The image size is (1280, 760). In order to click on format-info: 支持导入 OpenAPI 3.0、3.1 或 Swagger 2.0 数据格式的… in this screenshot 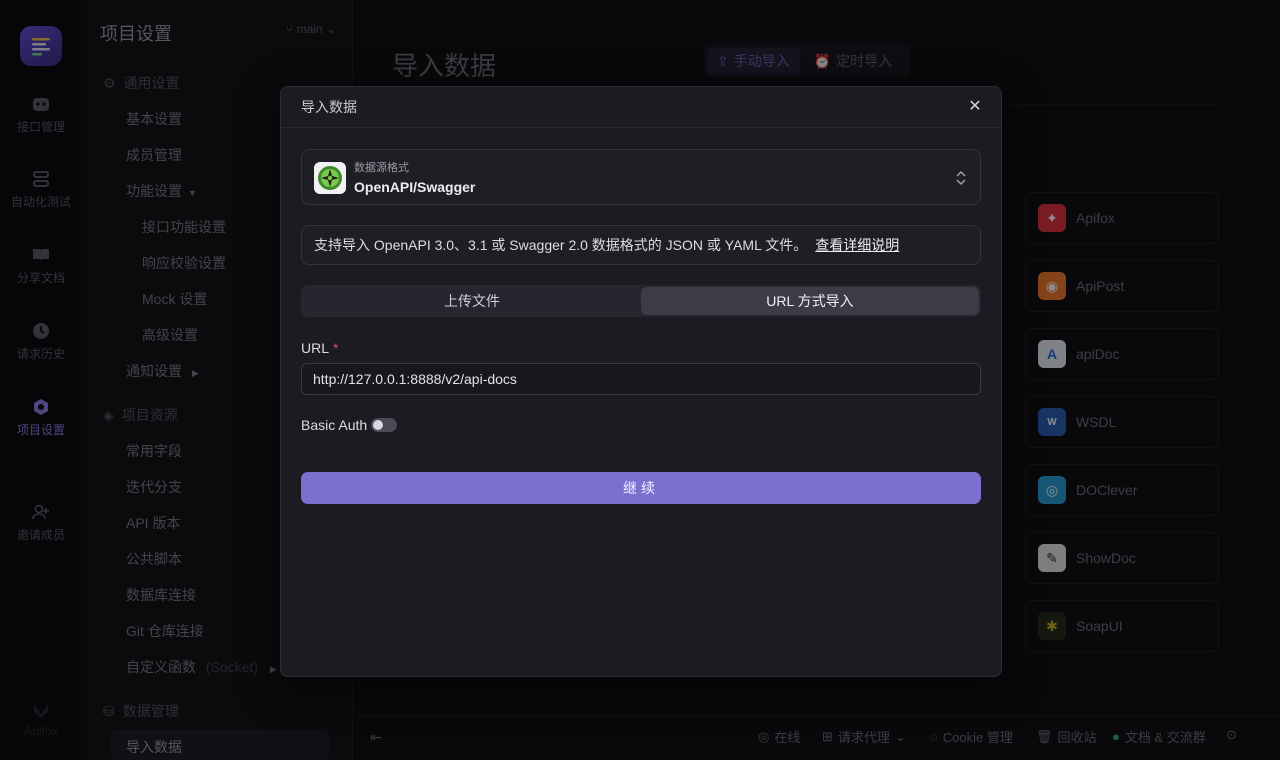, I will do `click(641, 245)`.